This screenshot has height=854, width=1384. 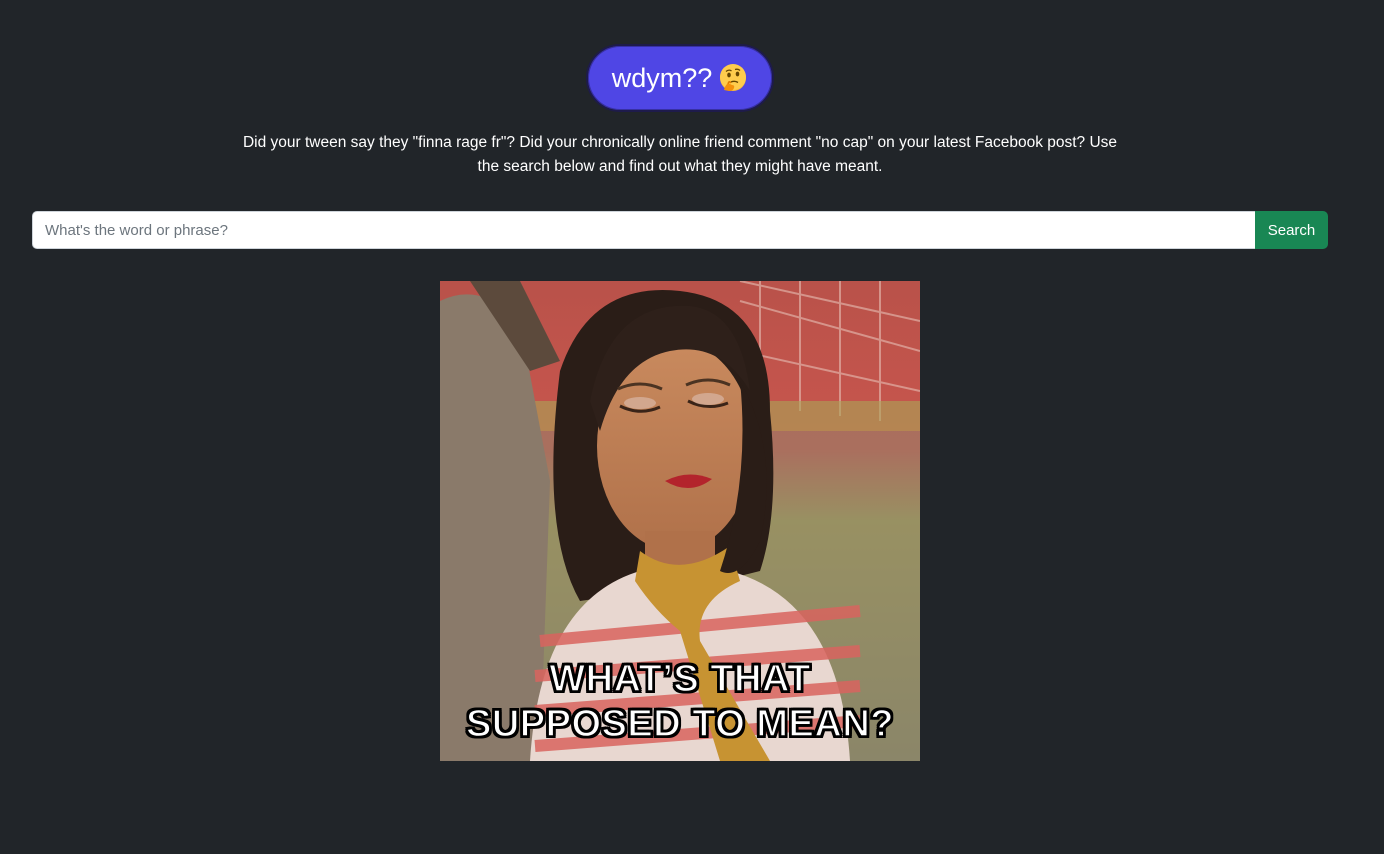 I want to click on search-group: Search, so click(x=680, y=230).